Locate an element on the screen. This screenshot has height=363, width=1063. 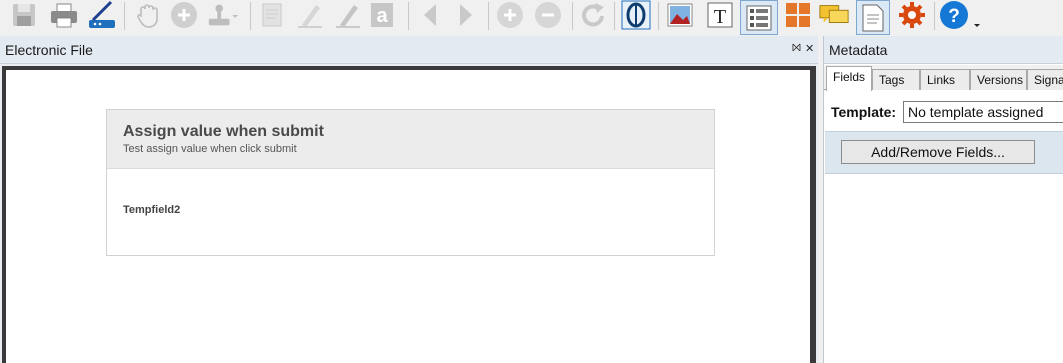
marker-icon is located at coordinates (348, 15).